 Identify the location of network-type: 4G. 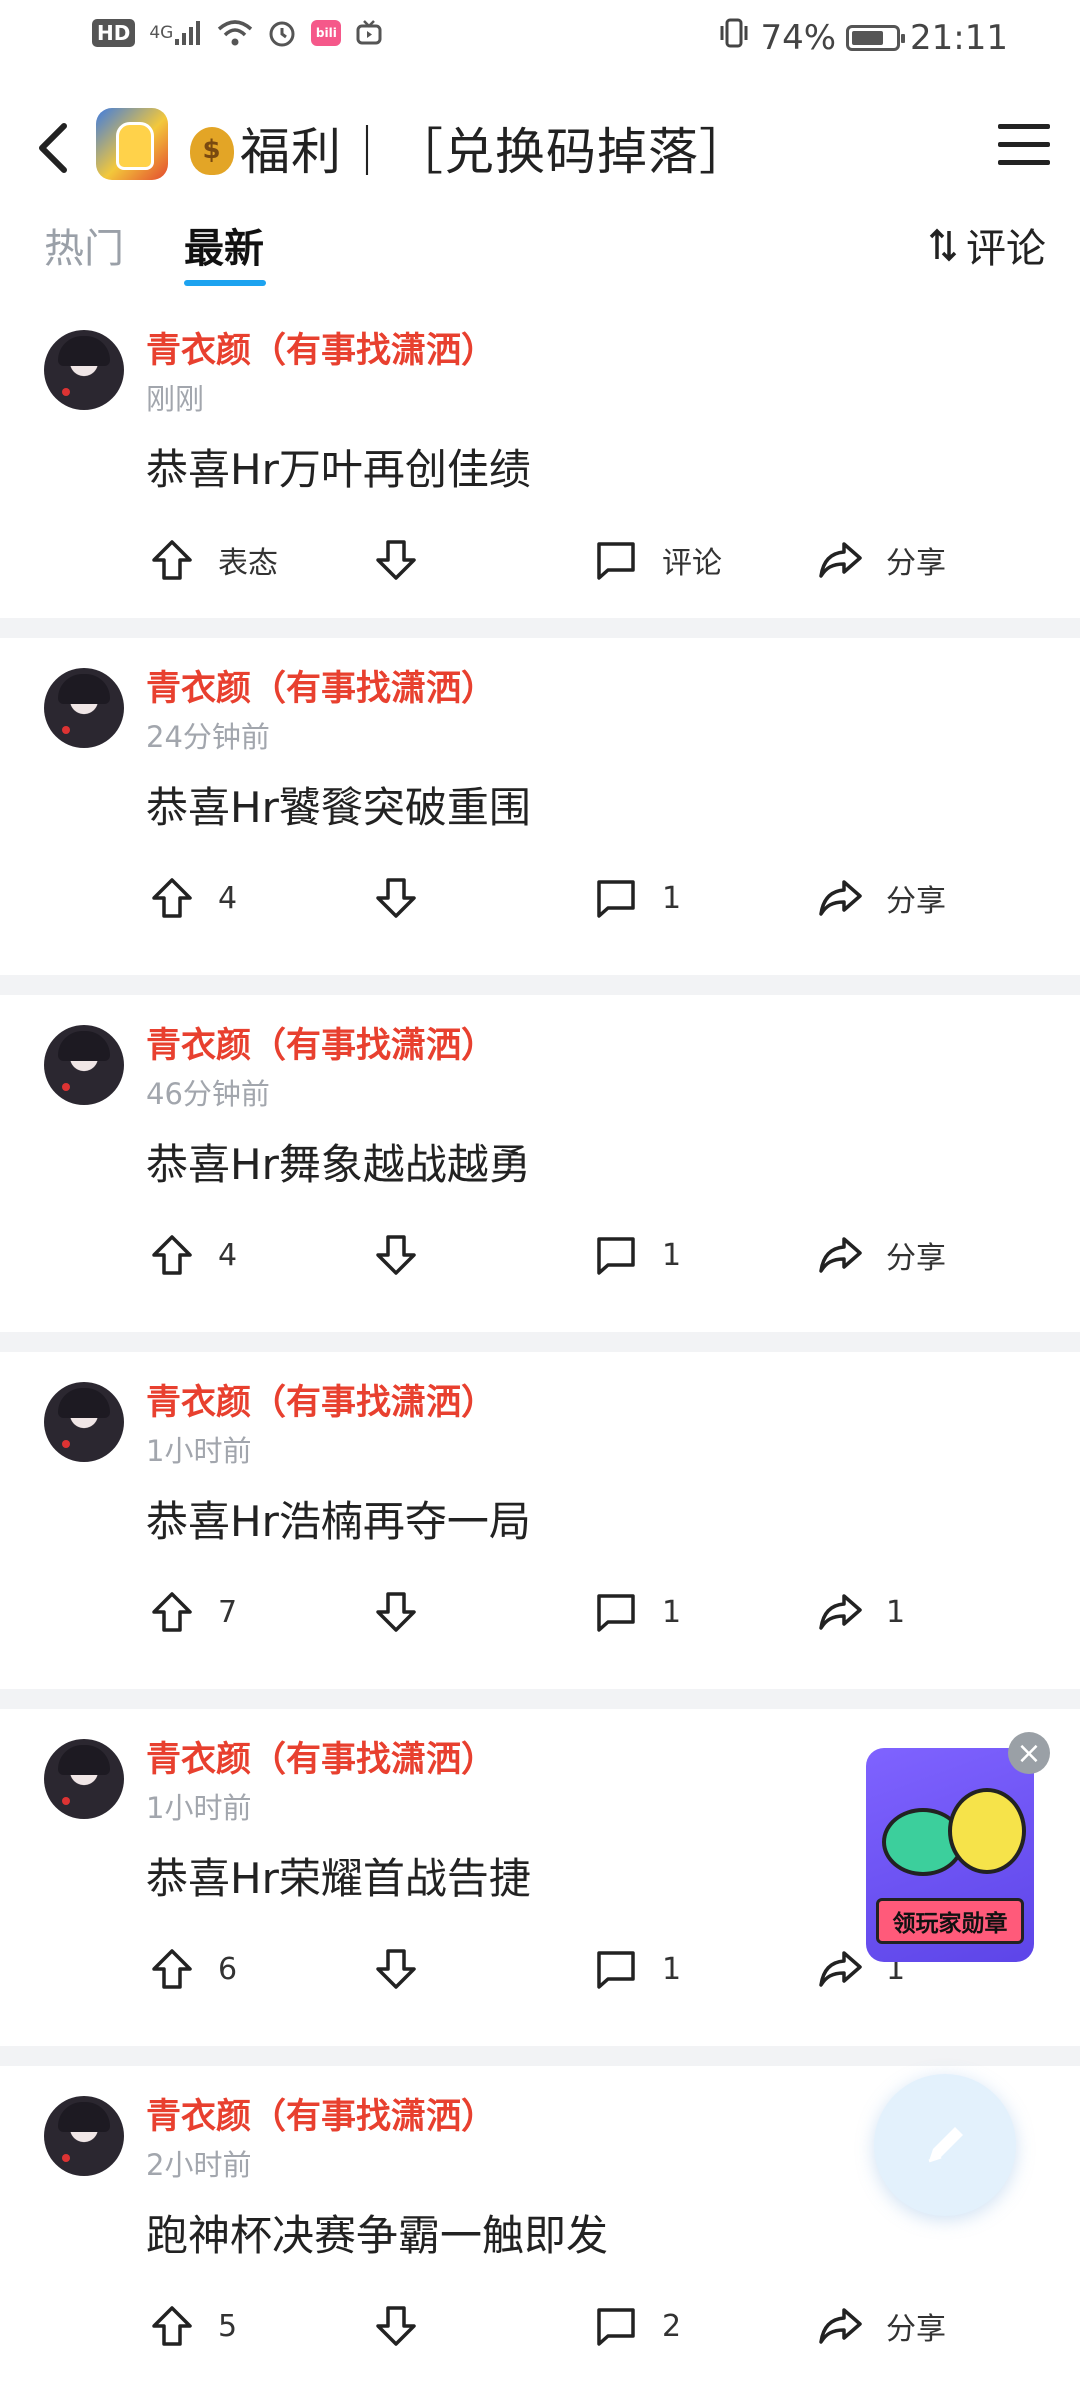
(161, 33).